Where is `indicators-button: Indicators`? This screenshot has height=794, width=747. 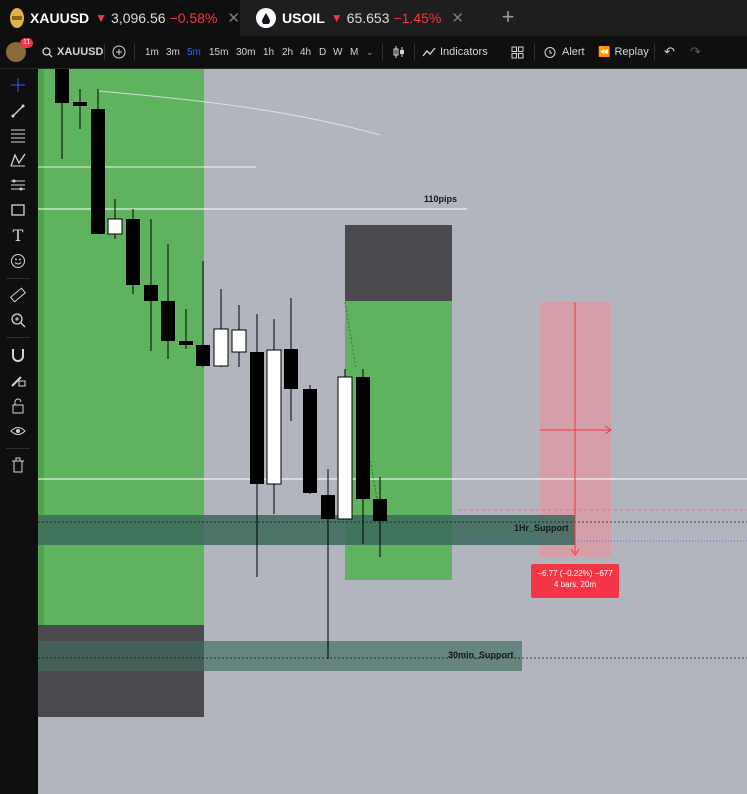 indicators-button: Indicators is located at coordinates (455, 52).